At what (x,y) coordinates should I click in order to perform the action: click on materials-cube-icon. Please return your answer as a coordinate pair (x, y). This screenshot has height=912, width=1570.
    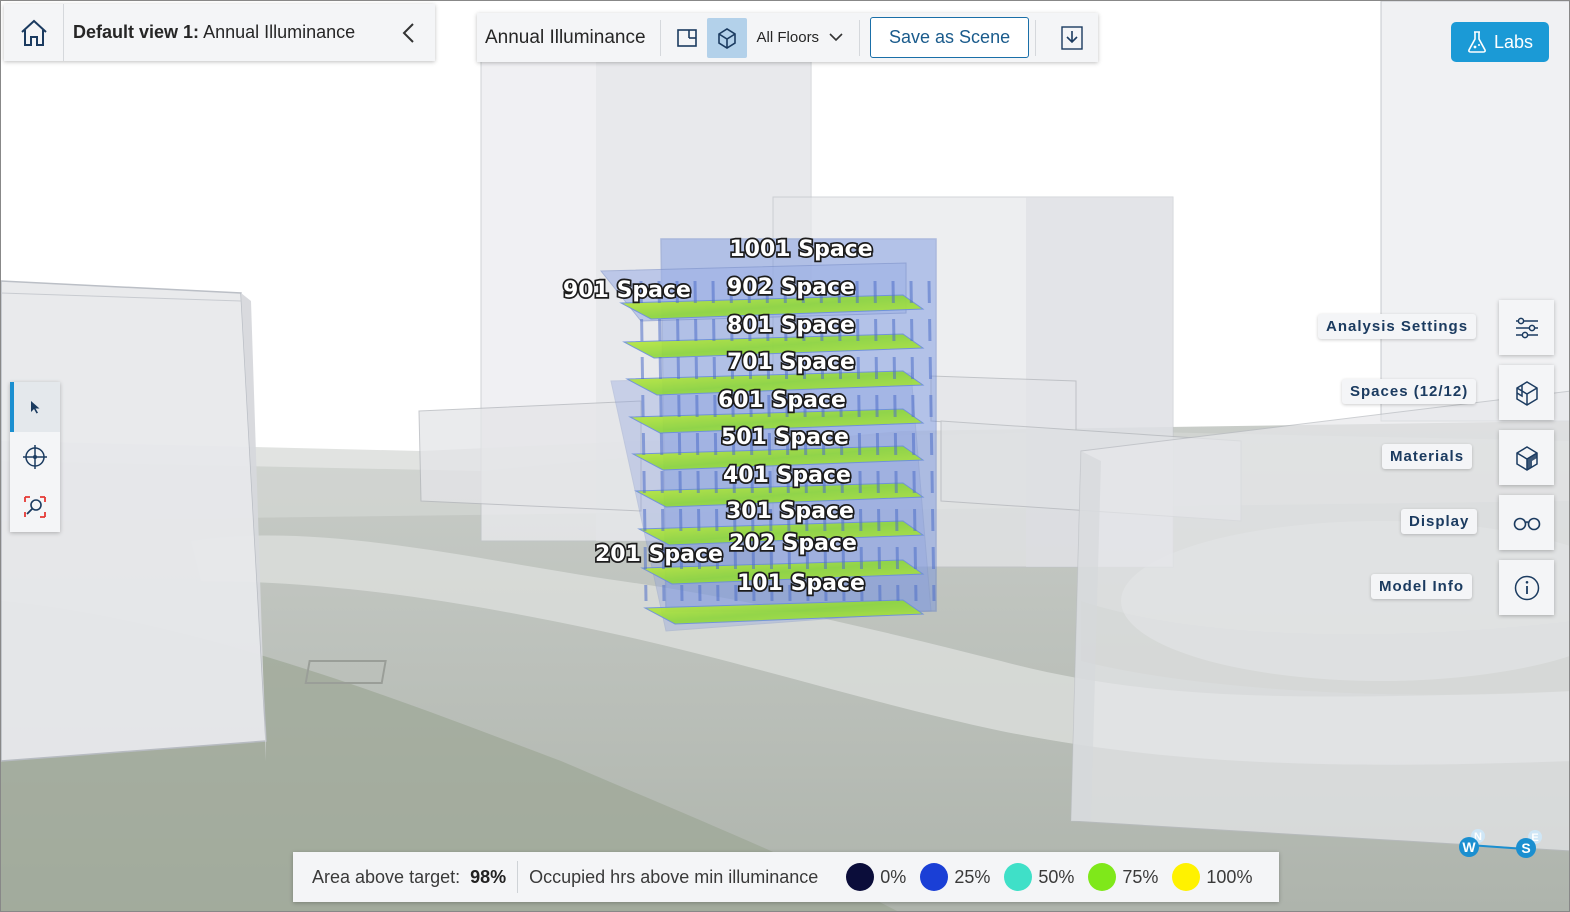
    Looking at the image, I should click on (1526, 458).